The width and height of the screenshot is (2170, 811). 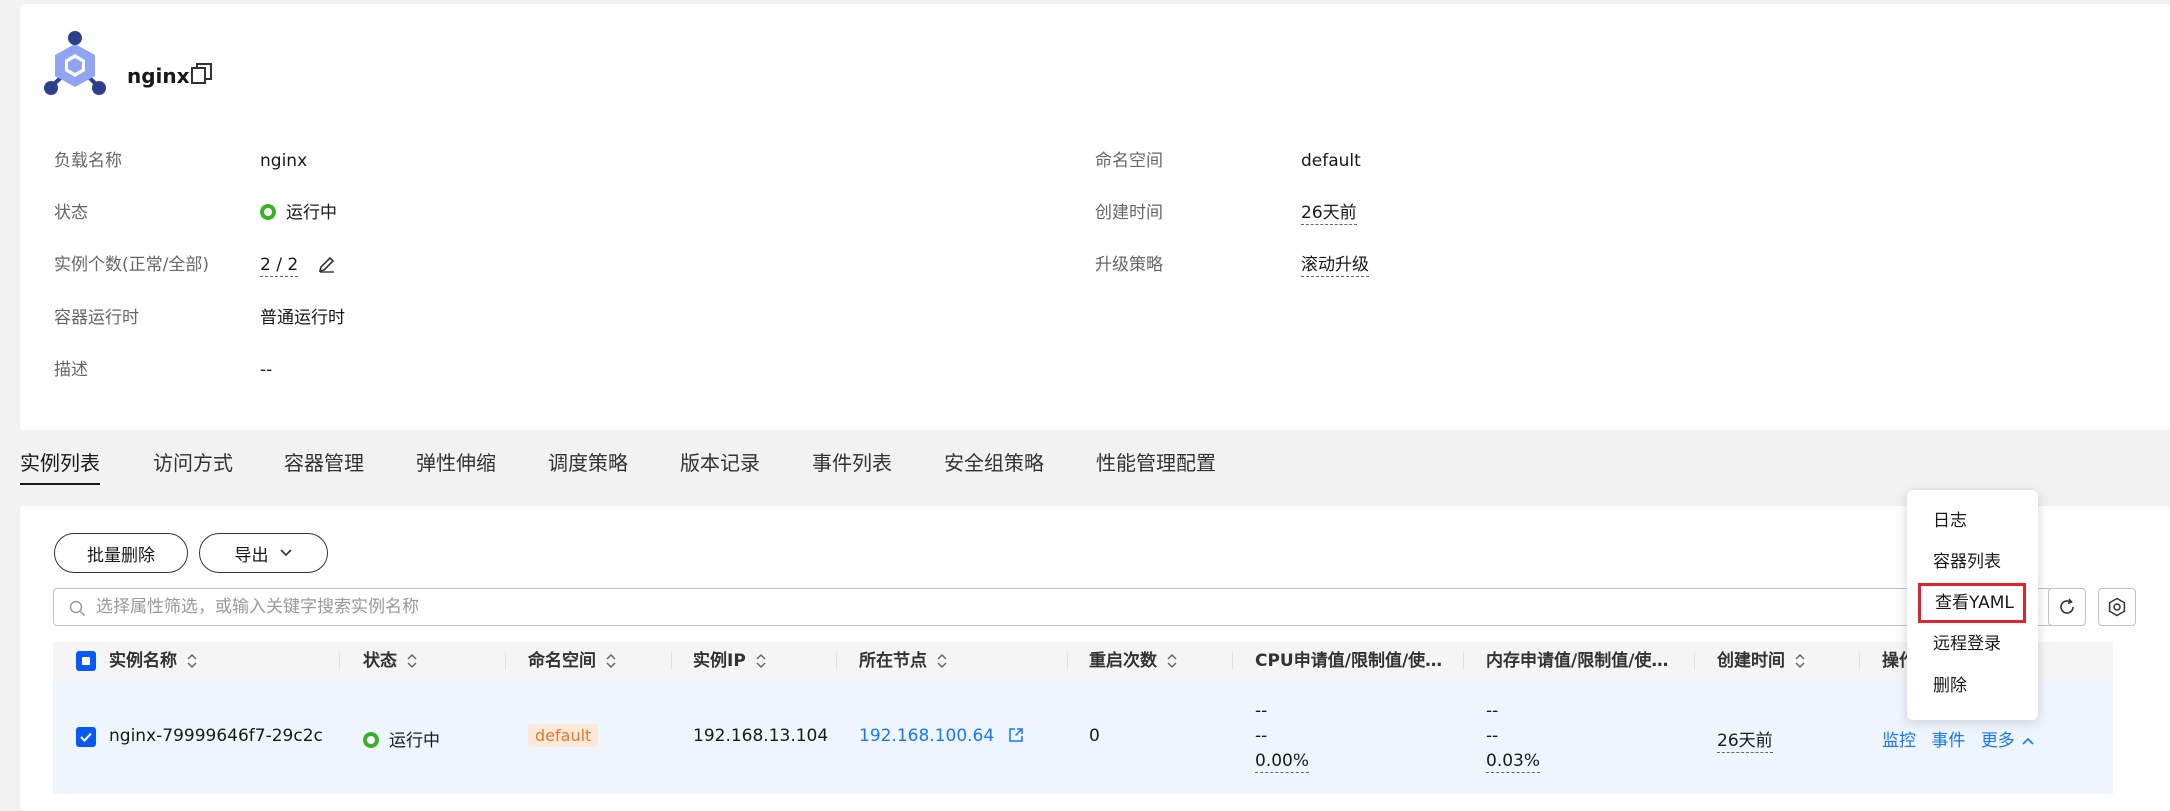 I want to click on cpu-usage: 0.00%, so click(x=1282, y=762).